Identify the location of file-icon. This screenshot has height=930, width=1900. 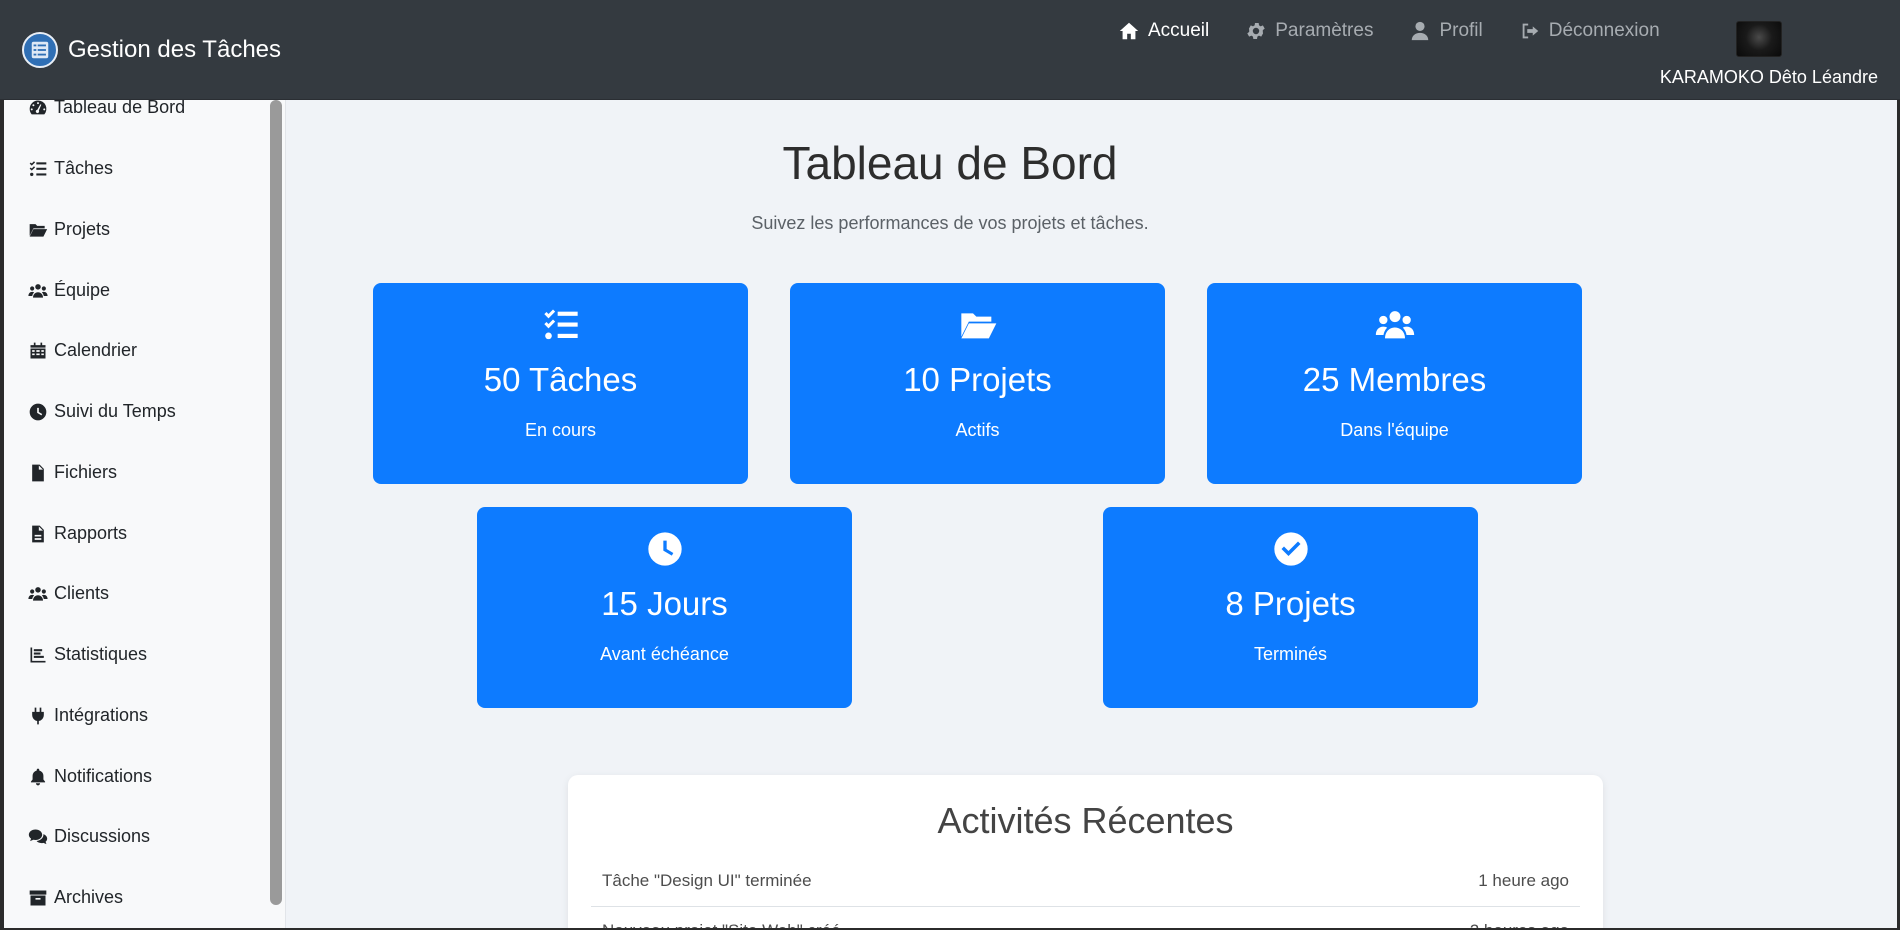
(38, 473).